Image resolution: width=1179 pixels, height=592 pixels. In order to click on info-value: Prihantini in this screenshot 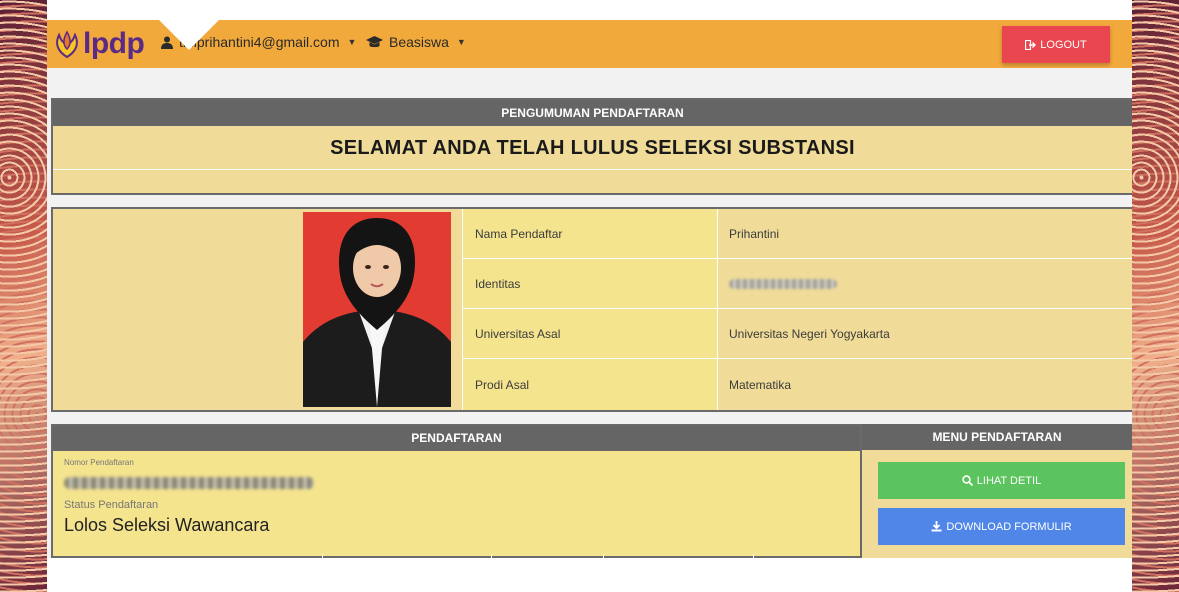, I will do `click(925, 233)`.